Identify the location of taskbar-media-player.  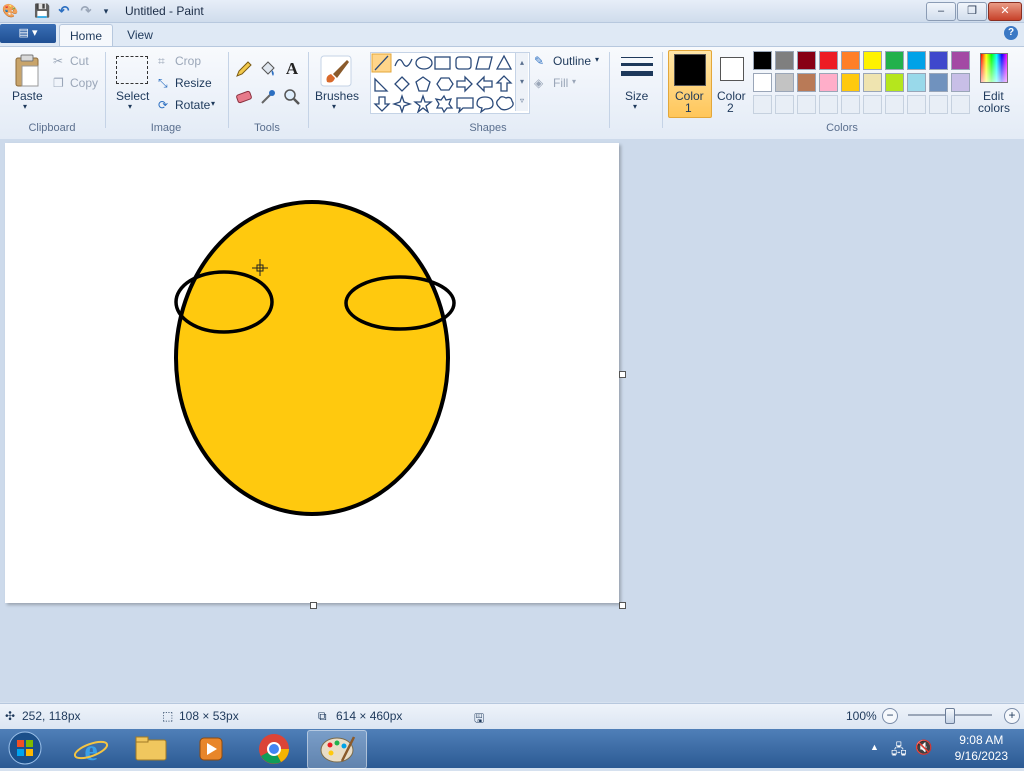
(211, 748).